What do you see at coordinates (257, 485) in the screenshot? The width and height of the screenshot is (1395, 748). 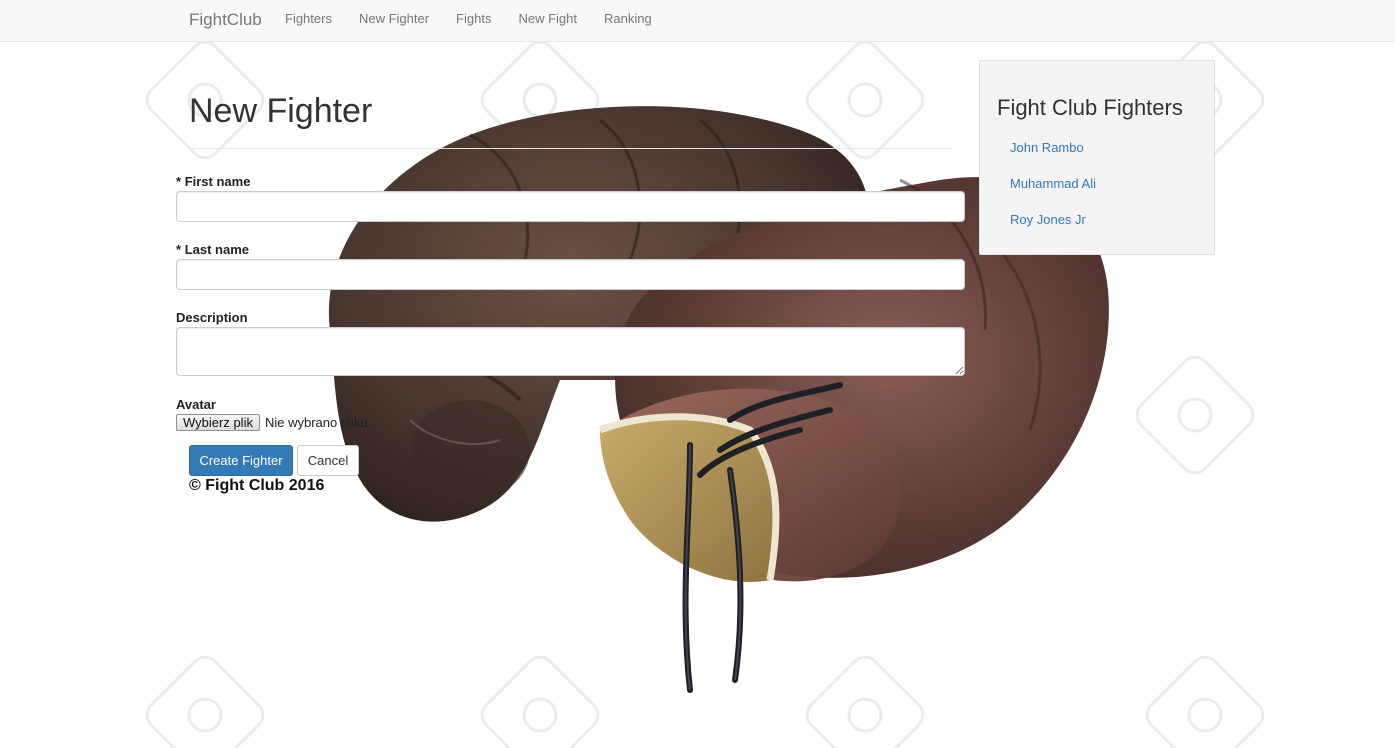 I see `footer-copyright: © Fight Club 2016` at bounding box center [257, 485].